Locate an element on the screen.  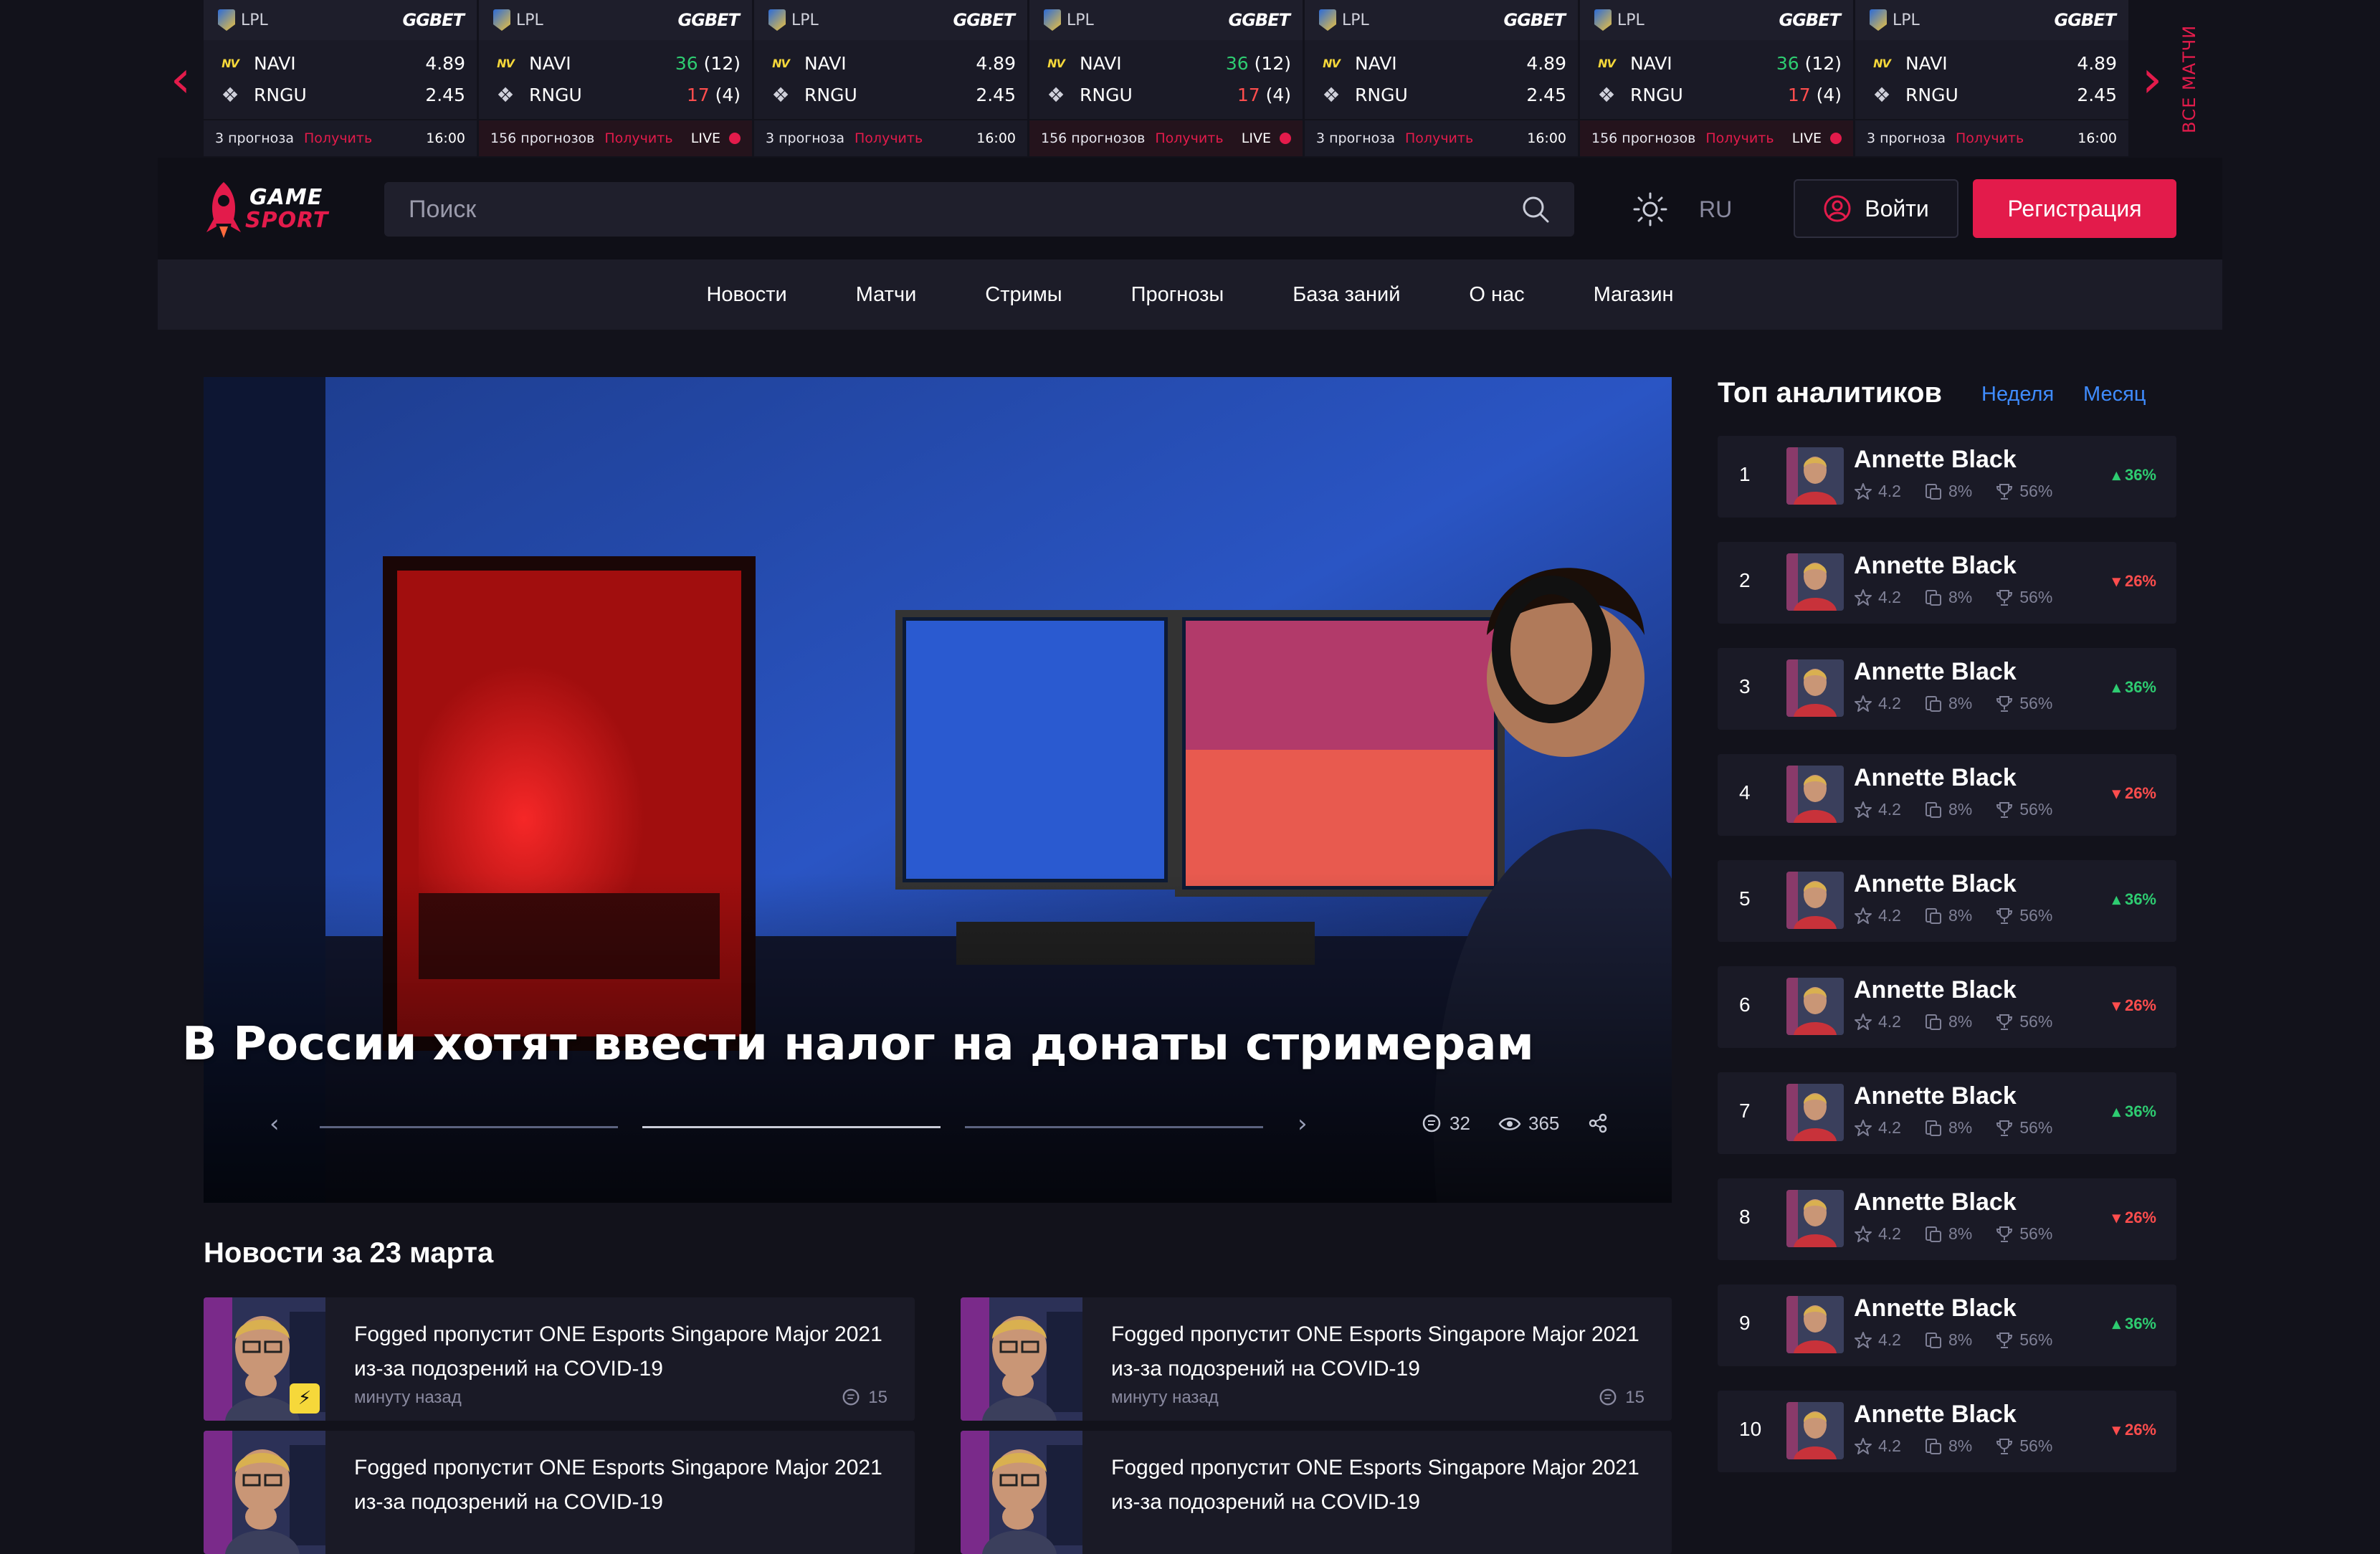
hero-comments-count: 32 is located at coordinates (1460, 1123).